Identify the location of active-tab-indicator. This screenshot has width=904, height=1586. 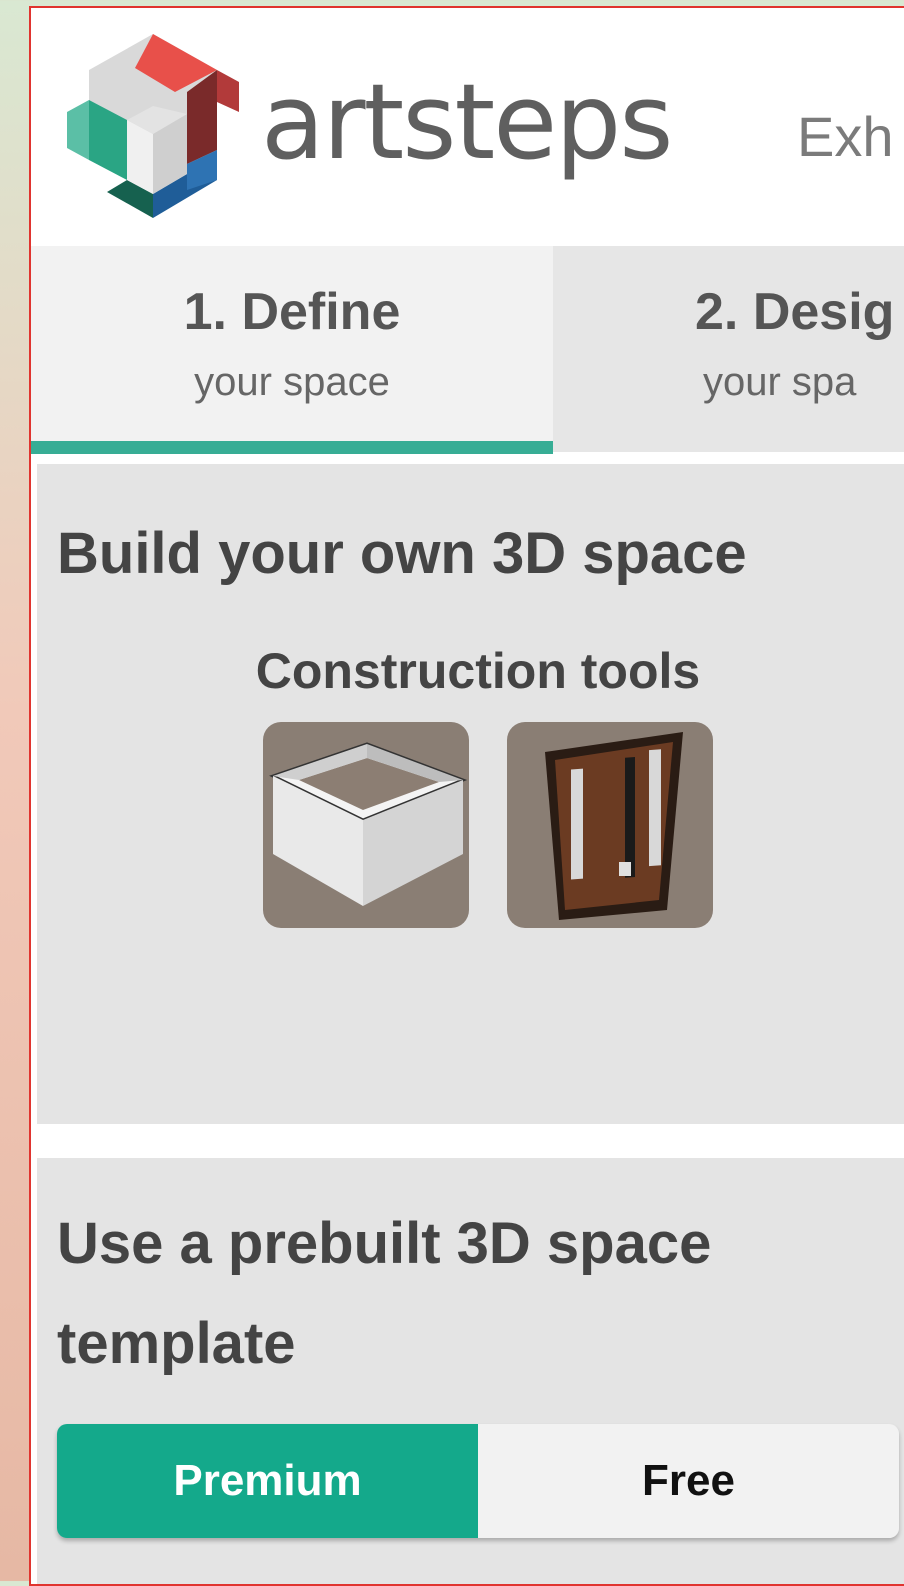
(292, 447).